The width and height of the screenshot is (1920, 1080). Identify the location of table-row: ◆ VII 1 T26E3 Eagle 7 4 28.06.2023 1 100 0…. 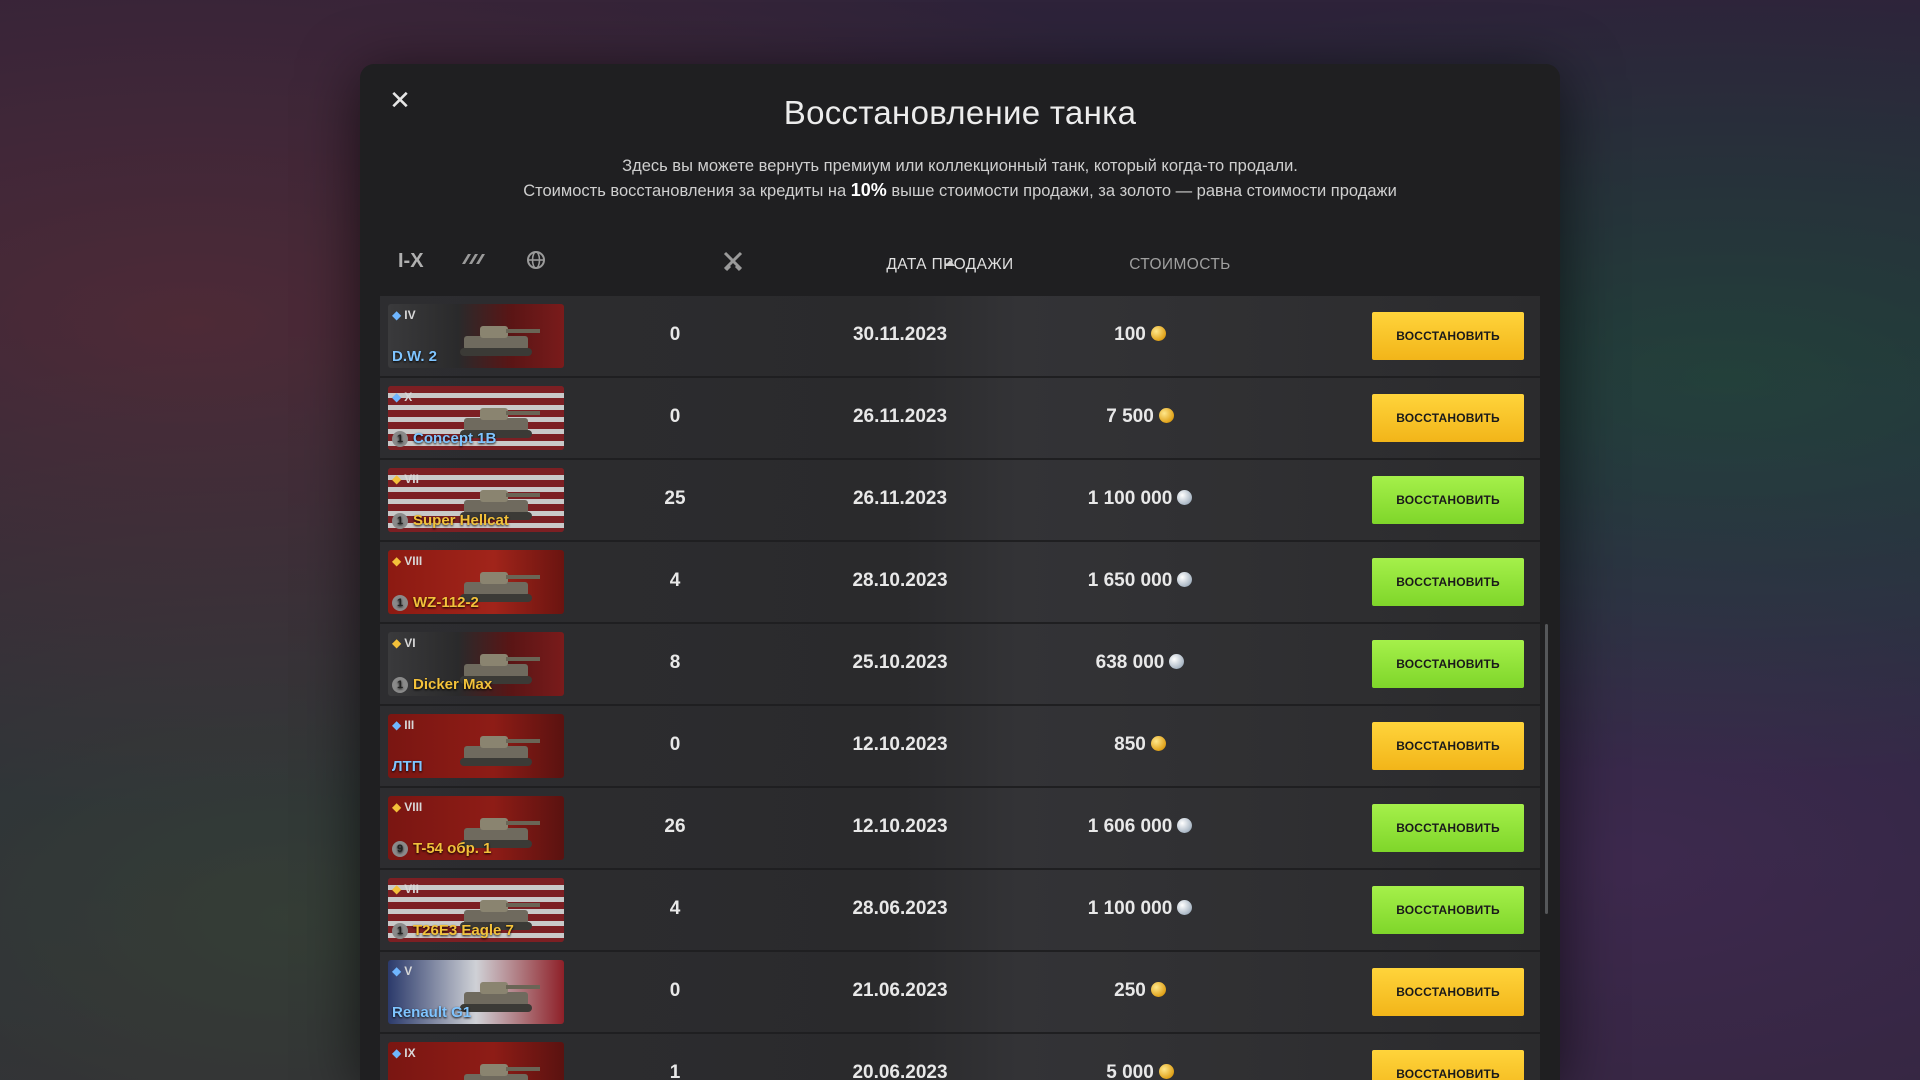
(960, 910).